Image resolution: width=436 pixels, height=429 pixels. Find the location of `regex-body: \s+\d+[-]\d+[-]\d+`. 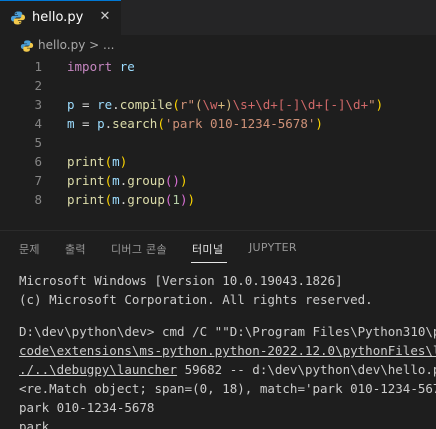

regex-body: \s+\d+[-]\d+[-]\d+ is located at coordinates (300, 104).